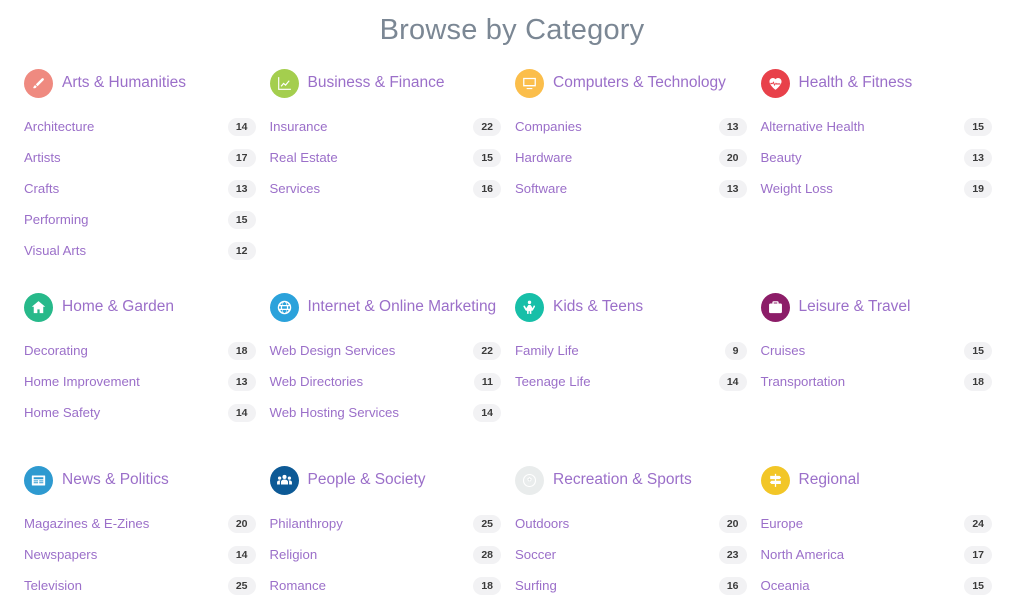 This screenshot has height=596, width=1024. I want to click on subcategory-link: Cruises, so click(783, 351).